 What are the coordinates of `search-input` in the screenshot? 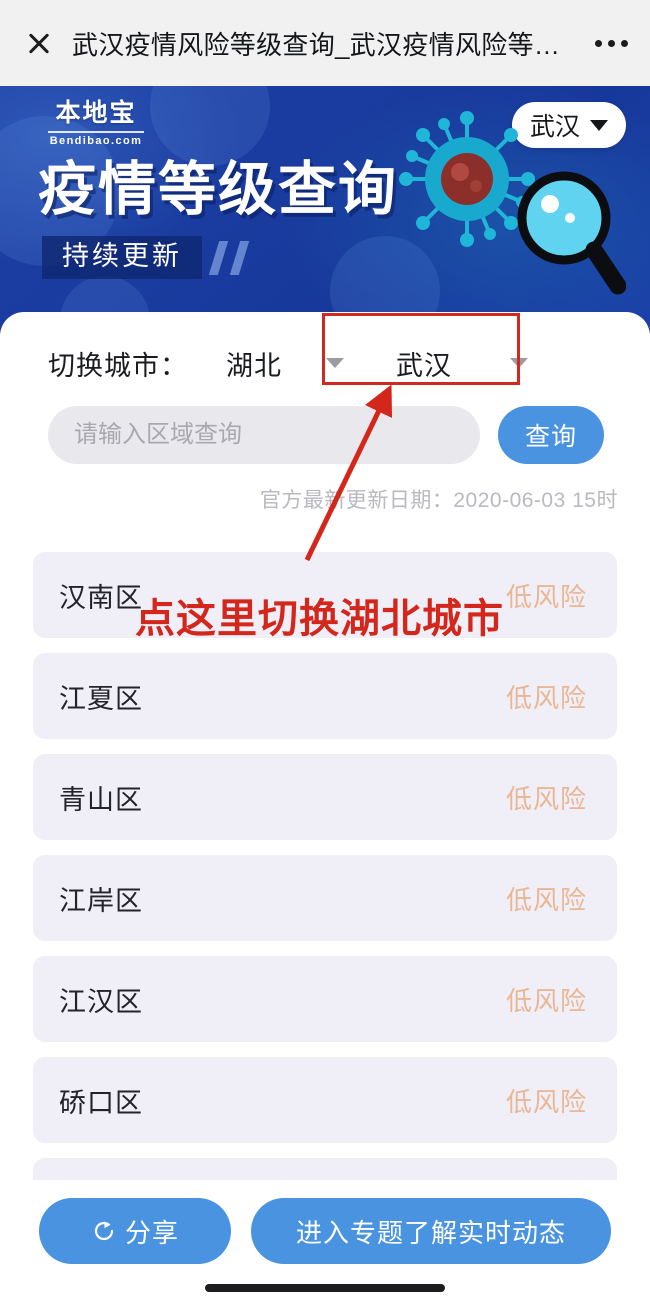 It's located at (264, 435).